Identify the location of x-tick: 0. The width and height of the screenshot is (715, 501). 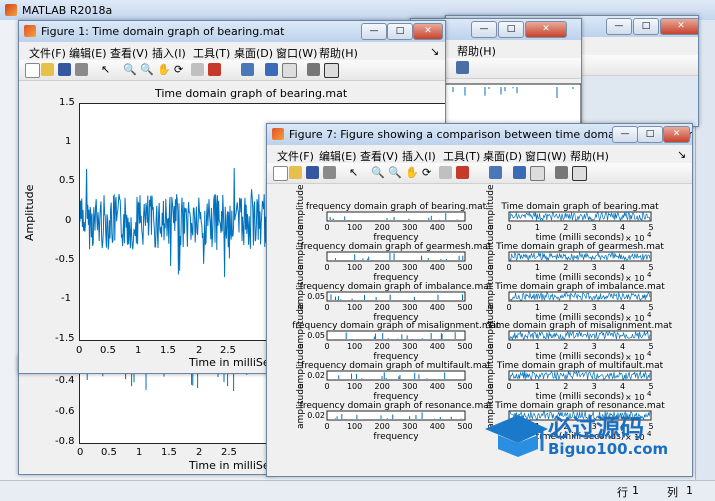
(508, 346).